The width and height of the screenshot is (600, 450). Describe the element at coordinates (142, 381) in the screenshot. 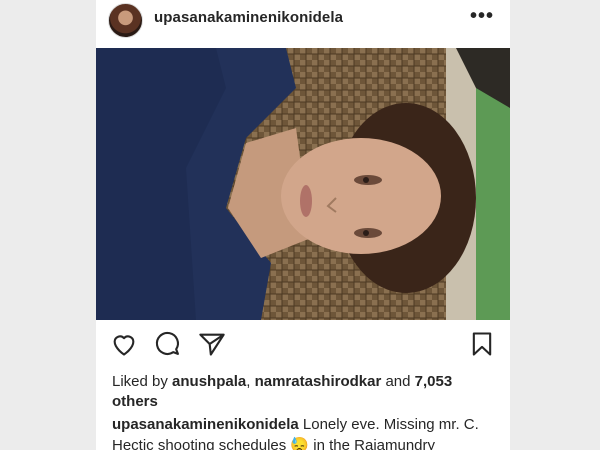

I see `likes-prefix: Liked by` at that location.